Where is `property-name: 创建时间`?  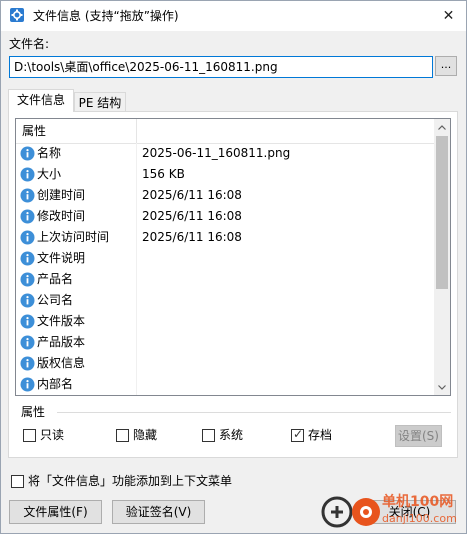 property-name: 创建时间 is located at coordinates (61, 195).